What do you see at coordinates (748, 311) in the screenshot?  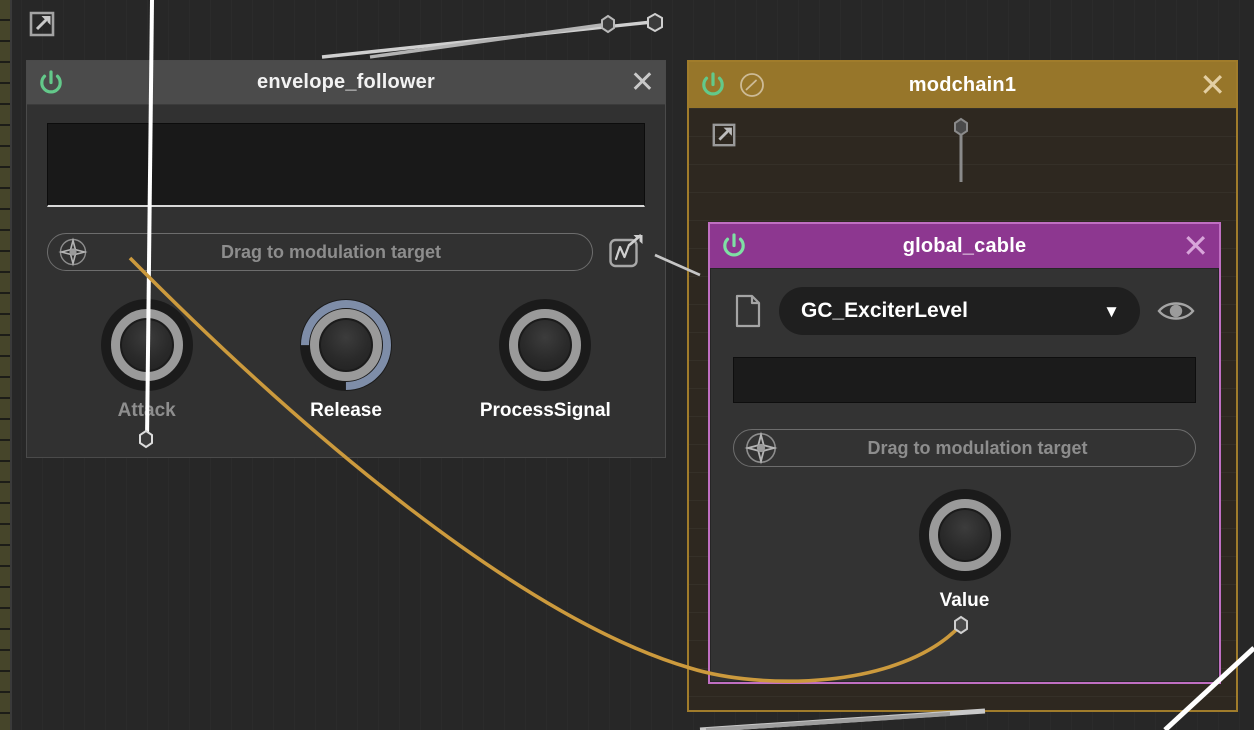 I see `document-icon` at bounding box center [748, 311].